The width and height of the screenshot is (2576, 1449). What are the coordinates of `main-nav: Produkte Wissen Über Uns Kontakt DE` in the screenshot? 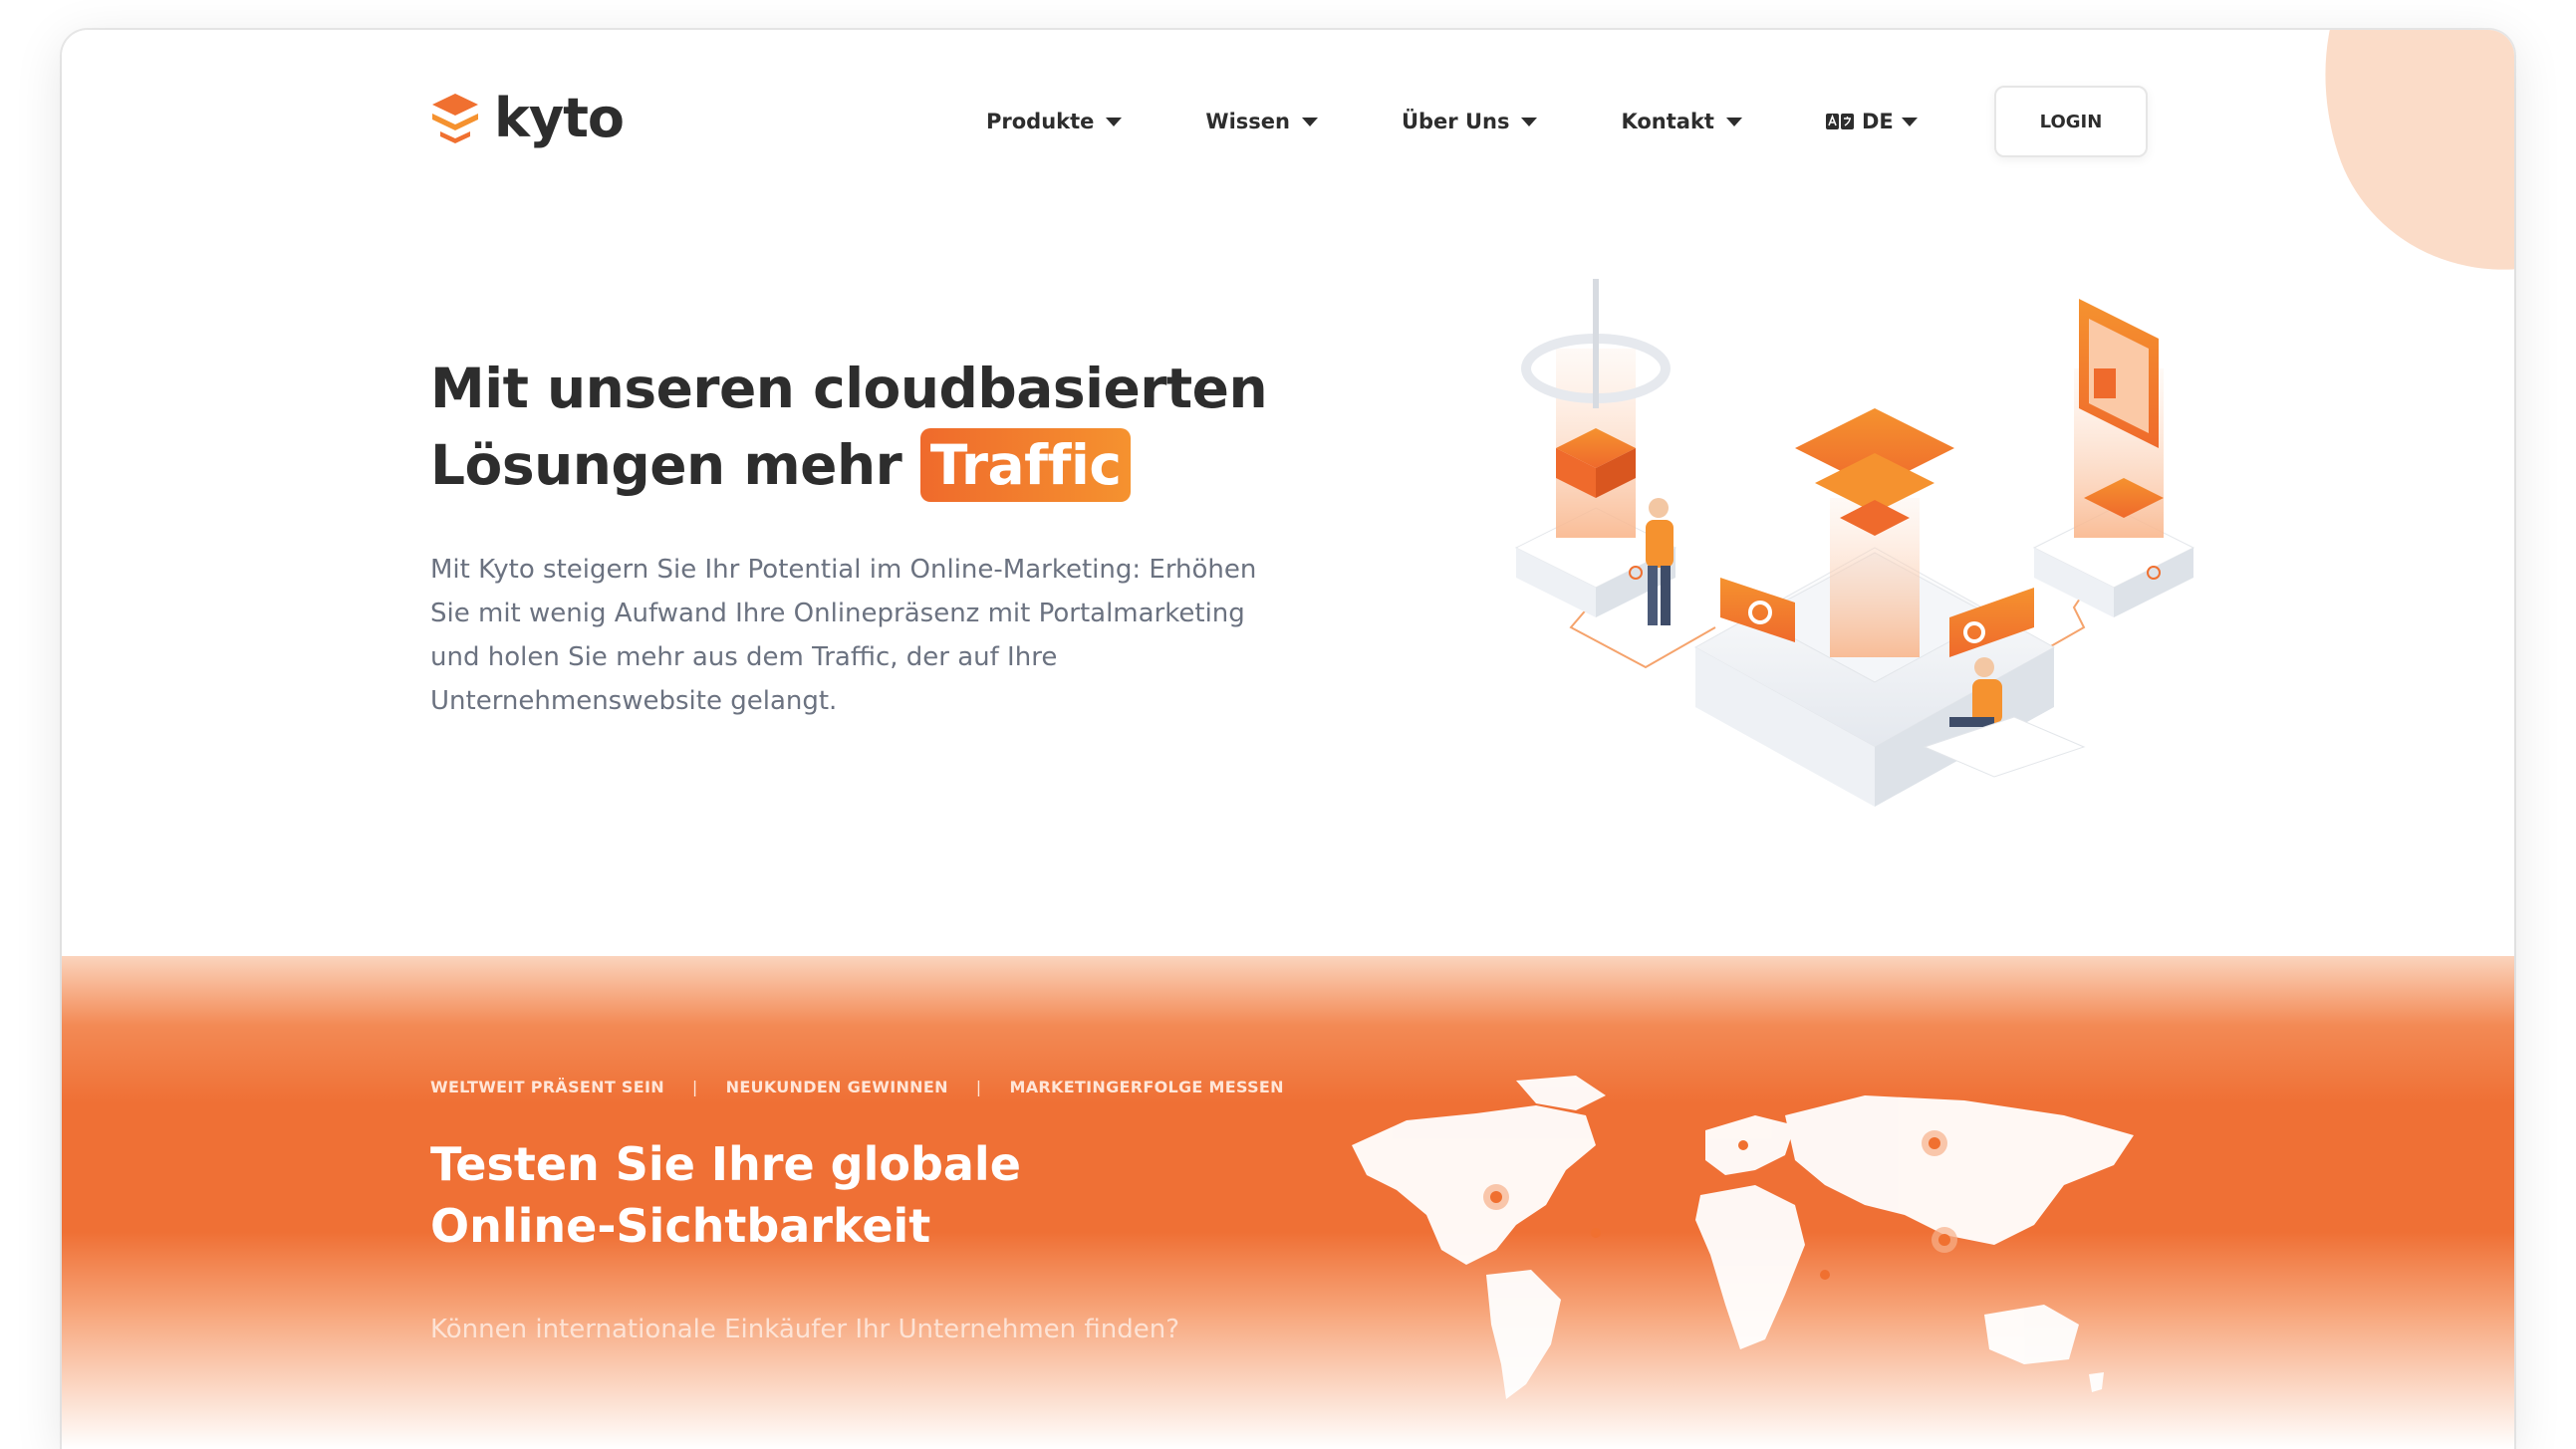 It's located at (1493, 122).